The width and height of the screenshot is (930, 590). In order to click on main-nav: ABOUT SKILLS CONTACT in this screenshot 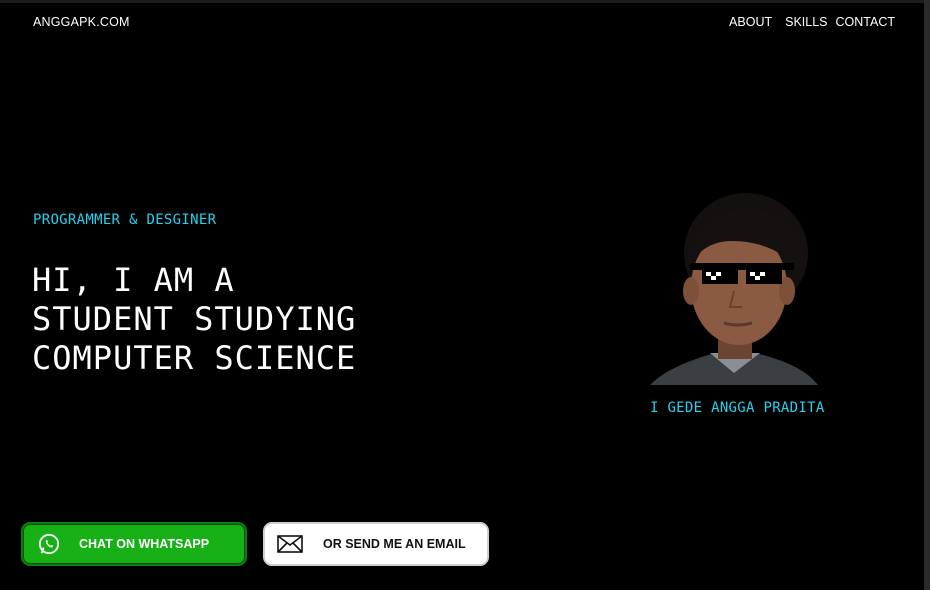, I will do `click(812, 22)`.